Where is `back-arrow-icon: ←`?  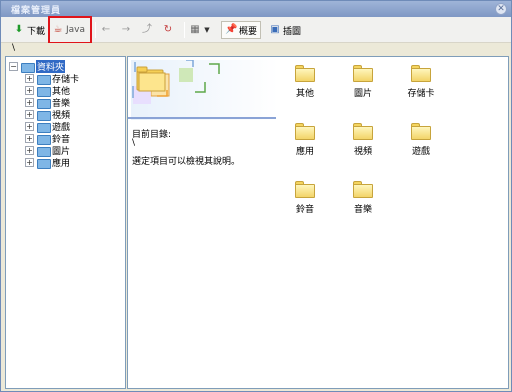
back-arrow-icon: ← is located at coordinates (106, 29).